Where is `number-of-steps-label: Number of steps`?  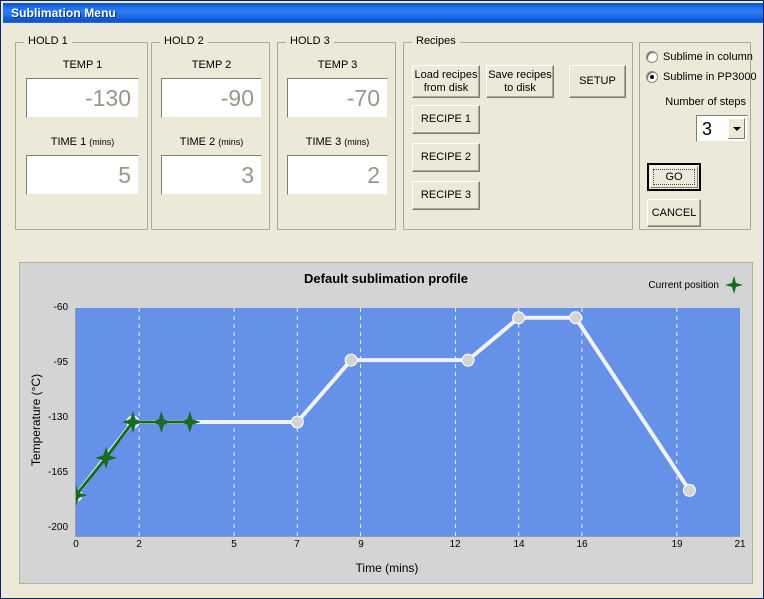 number-of-steps-label: Number of steps is located at coordinates (705, 102).